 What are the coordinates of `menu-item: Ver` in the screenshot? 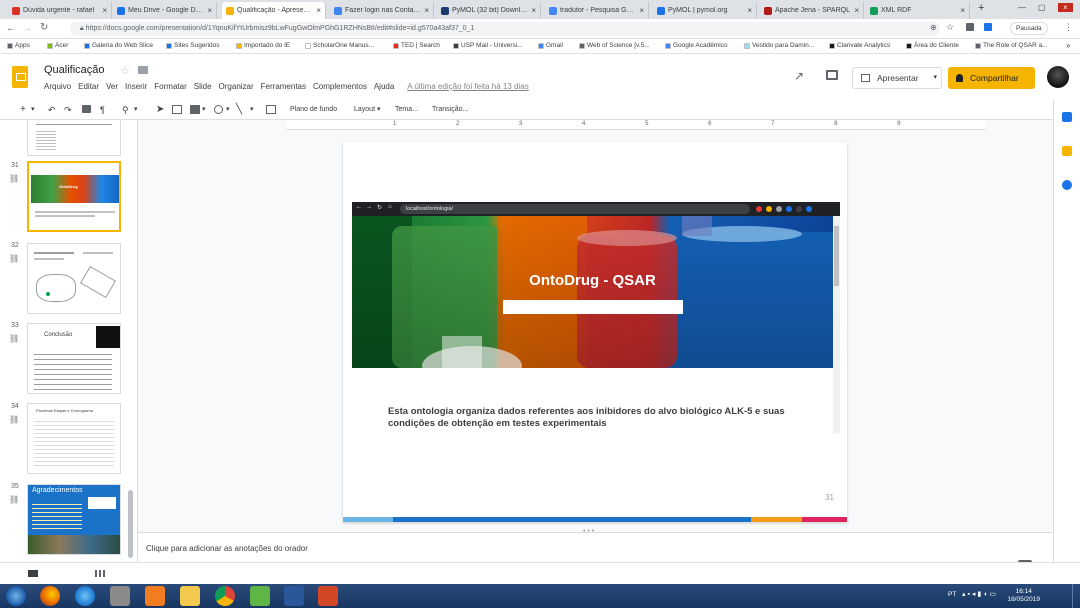 It's located at (112, 86).